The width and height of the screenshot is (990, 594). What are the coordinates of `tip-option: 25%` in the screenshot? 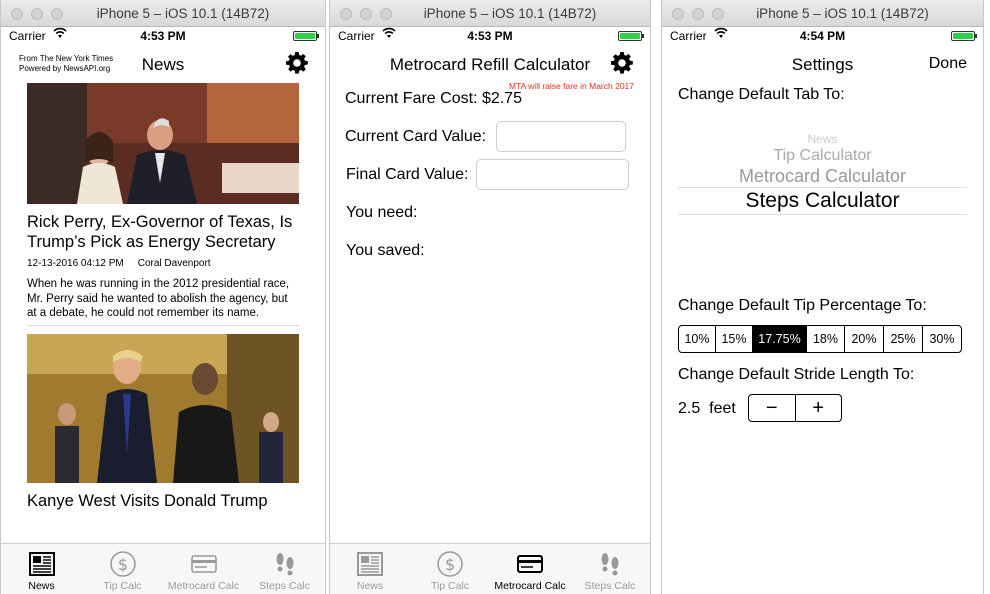 It's located at (903, 339).